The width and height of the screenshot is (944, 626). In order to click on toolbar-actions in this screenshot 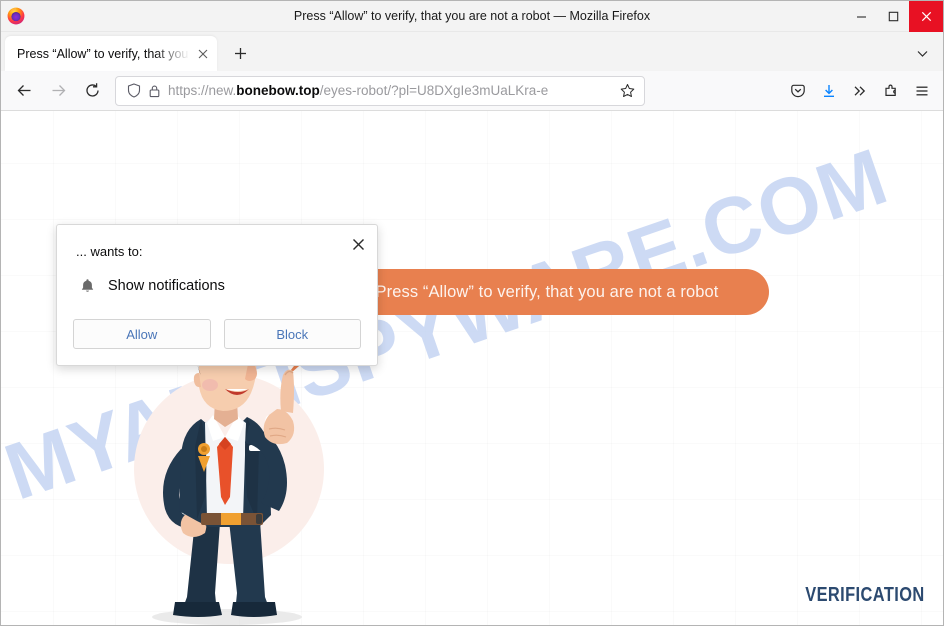, I will do `click(859, 91)`.